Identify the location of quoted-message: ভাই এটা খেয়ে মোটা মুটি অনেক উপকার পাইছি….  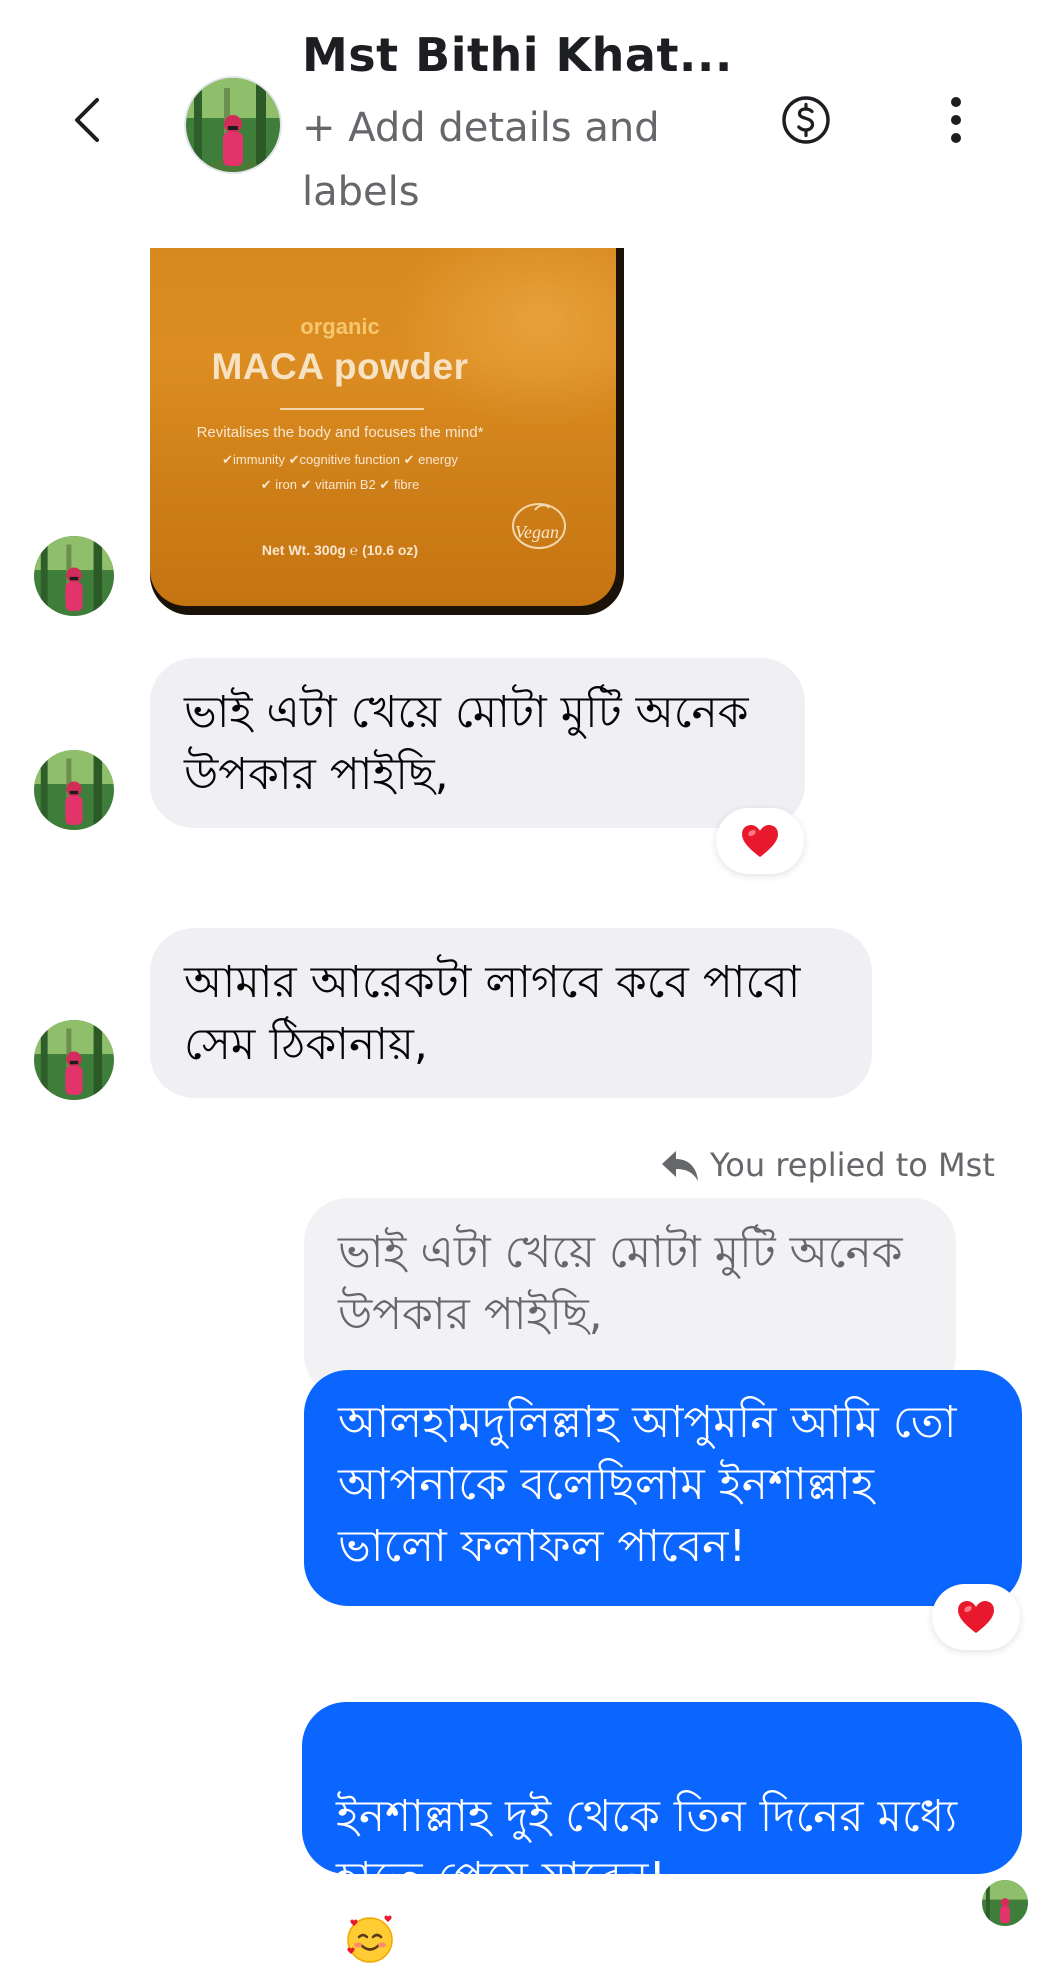
(630, 1298).